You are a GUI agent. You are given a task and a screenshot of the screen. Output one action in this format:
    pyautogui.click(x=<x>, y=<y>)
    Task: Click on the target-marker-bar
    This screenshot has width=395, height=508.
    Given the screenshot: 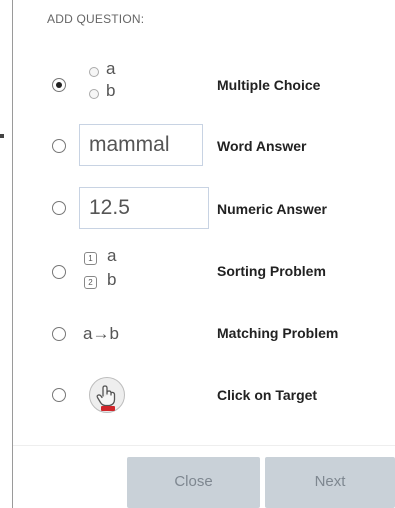 What is the action you would take?
    pyautogui.click(x=108, y=408)
    